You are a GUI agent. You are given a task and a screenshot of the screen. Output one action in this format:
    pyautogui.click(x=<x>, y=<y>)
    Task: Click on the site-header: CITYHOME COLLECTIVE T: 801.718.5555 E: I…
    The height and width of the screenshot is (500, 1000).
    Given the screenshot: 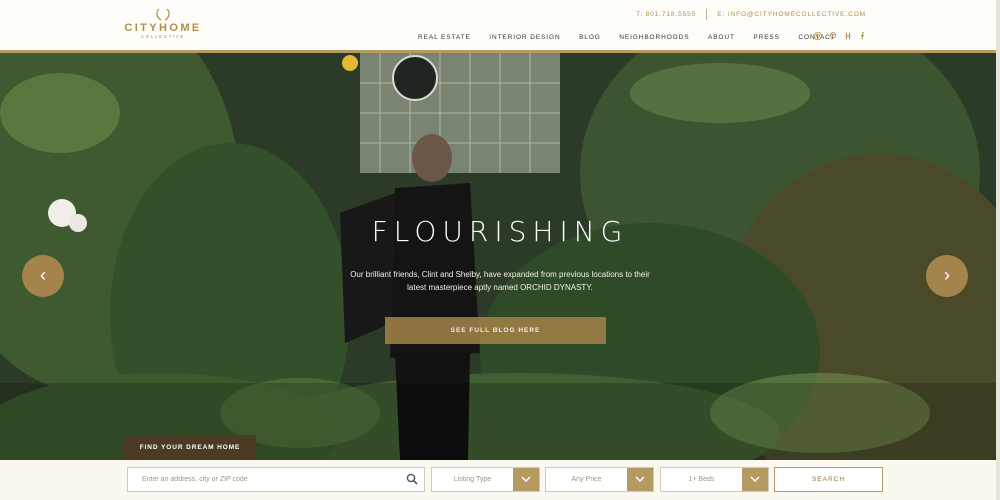 What is the action you would take?
    pyautogui.click(x=500, y=26)
    